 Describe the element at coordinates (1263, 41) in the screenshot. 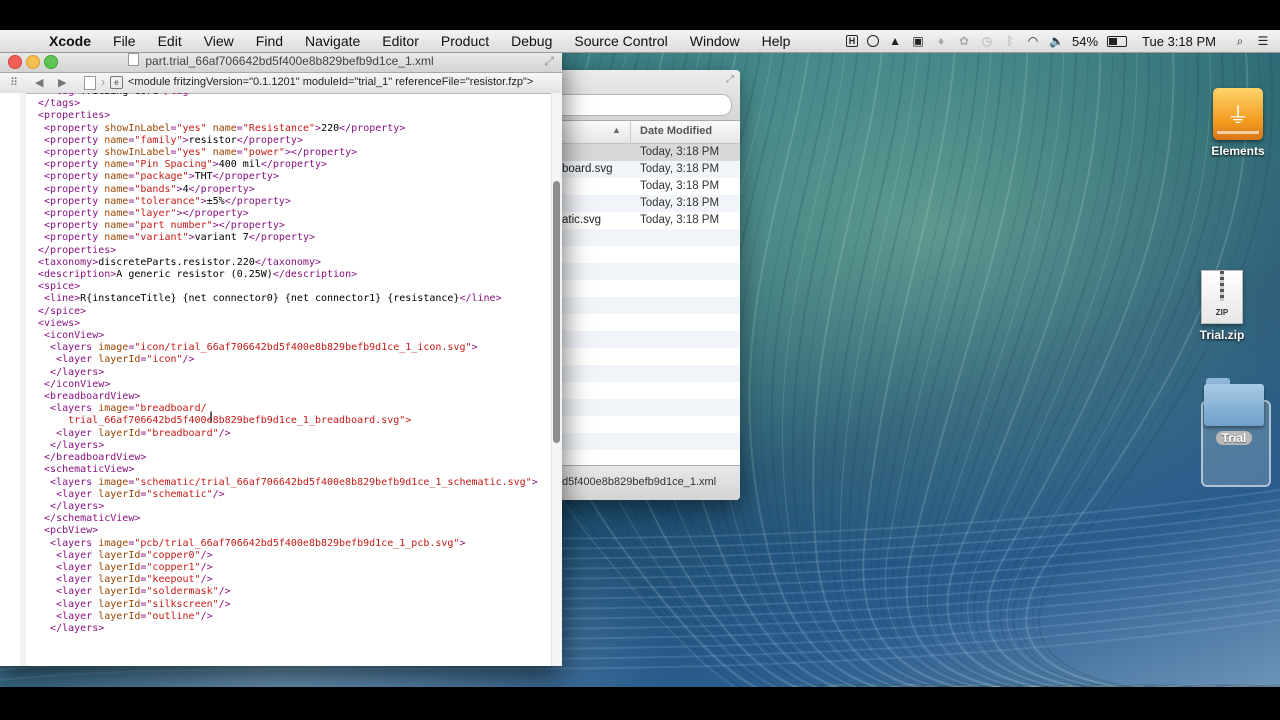

I see `notification-center-icon: ☰` at that location.